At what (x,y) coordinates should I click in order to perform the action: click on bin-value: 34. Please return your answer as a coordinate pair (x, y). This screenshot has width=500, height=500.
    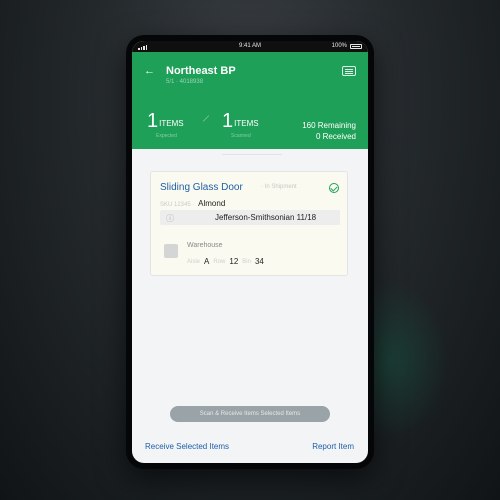
    Looking at the image, I should click on (259, 261).